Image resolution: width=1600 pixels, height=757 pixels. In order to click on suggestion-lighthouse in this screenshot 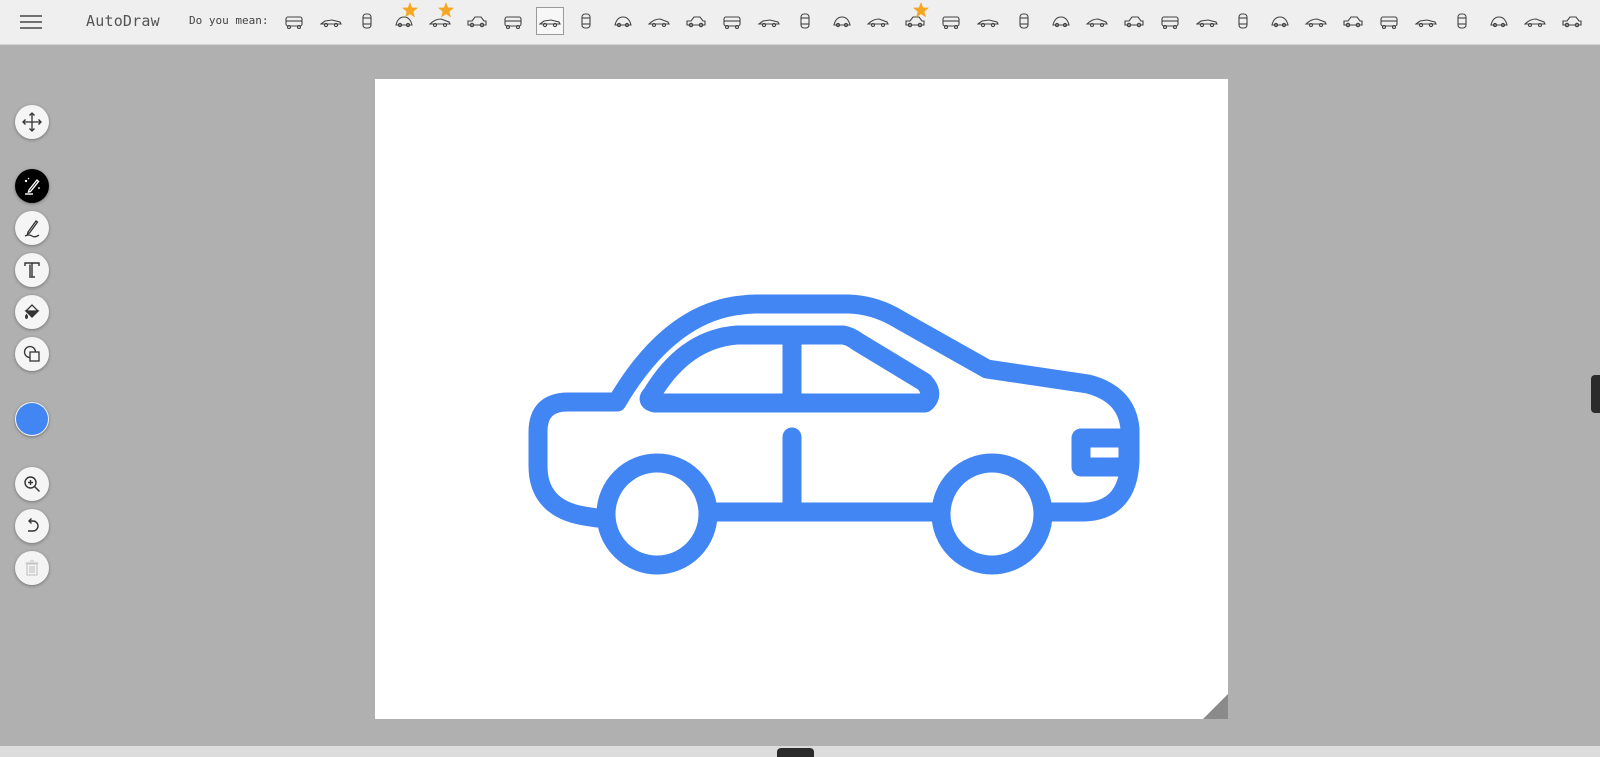, I will do `click(1535, 21)`.